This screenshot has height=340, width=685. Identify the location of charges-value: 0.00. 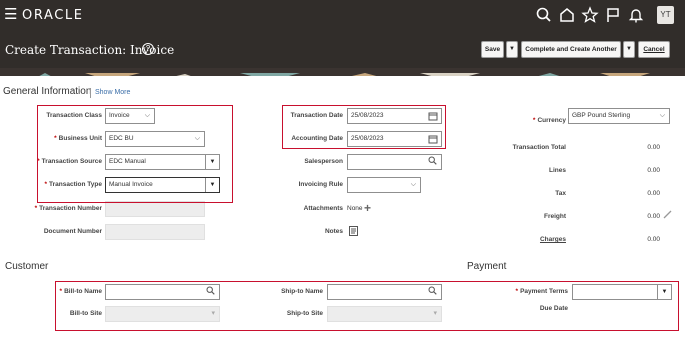
(653, 239).